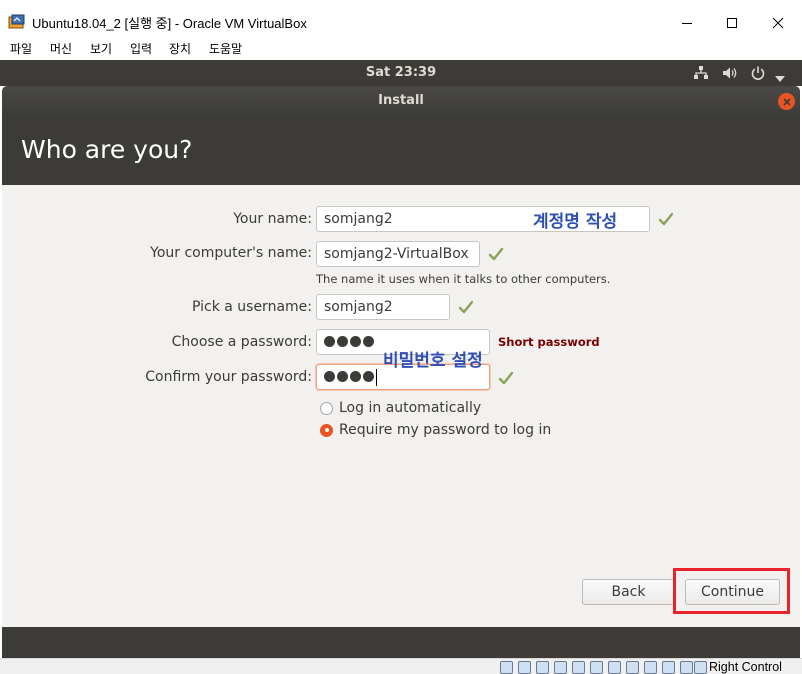 The height and width of the screenshot is (674, 802). I want to click on password-label: Choose a password:, so click(241, 342).